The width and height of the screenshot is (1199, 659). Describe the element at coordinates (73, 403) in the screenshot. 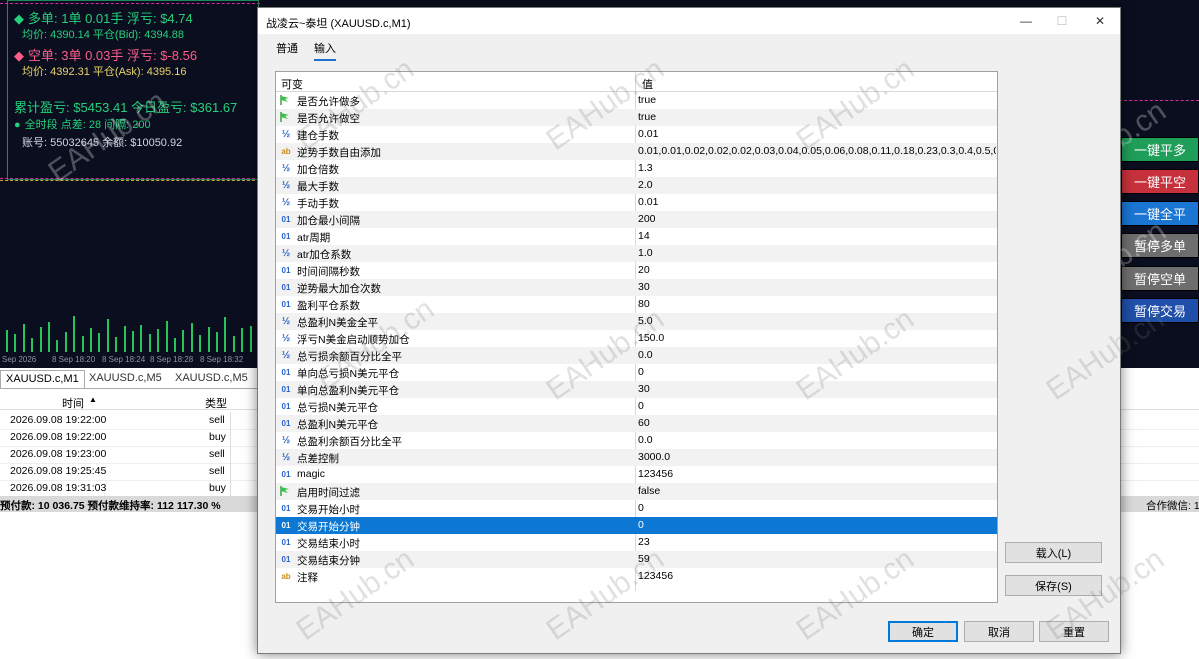

I see `col-time: 时间` at that location.